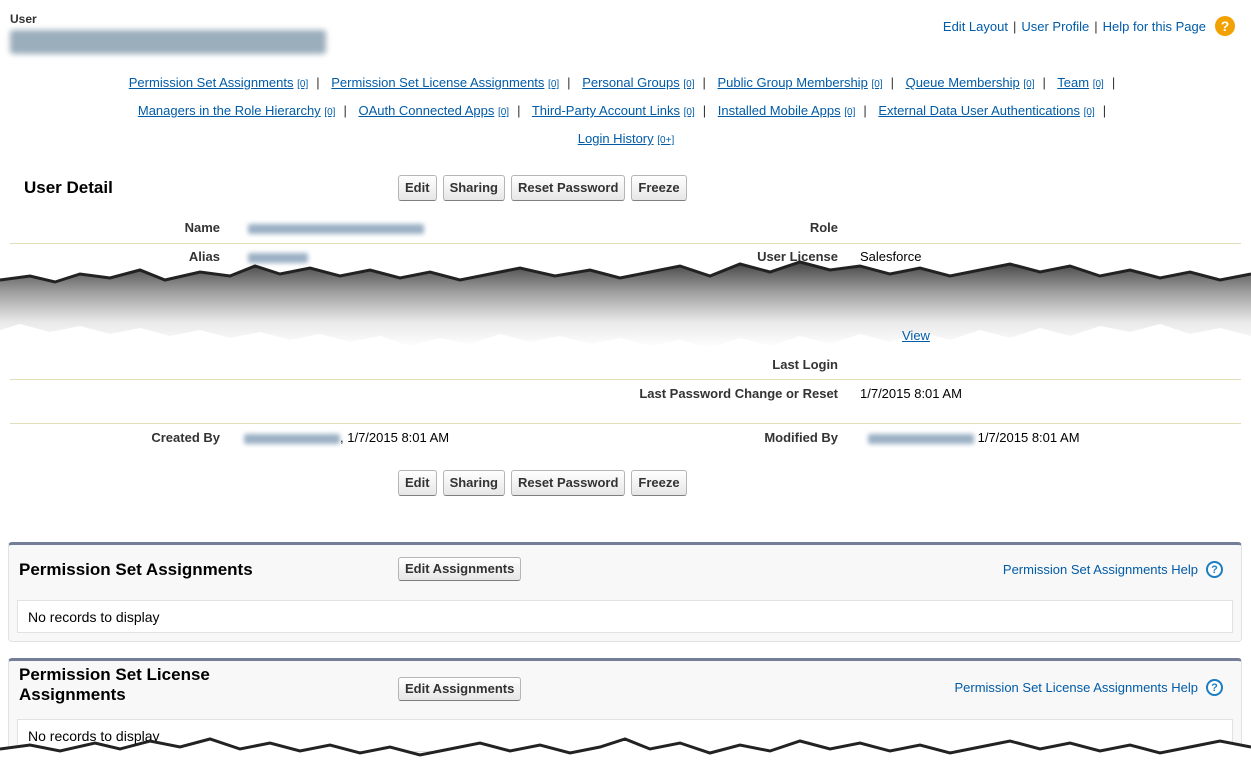 This screenshot has width=1251, height=777. Describe the element at coordinates (625, 338) in the screenshot. I see `detail-row-partial: View` at that location.